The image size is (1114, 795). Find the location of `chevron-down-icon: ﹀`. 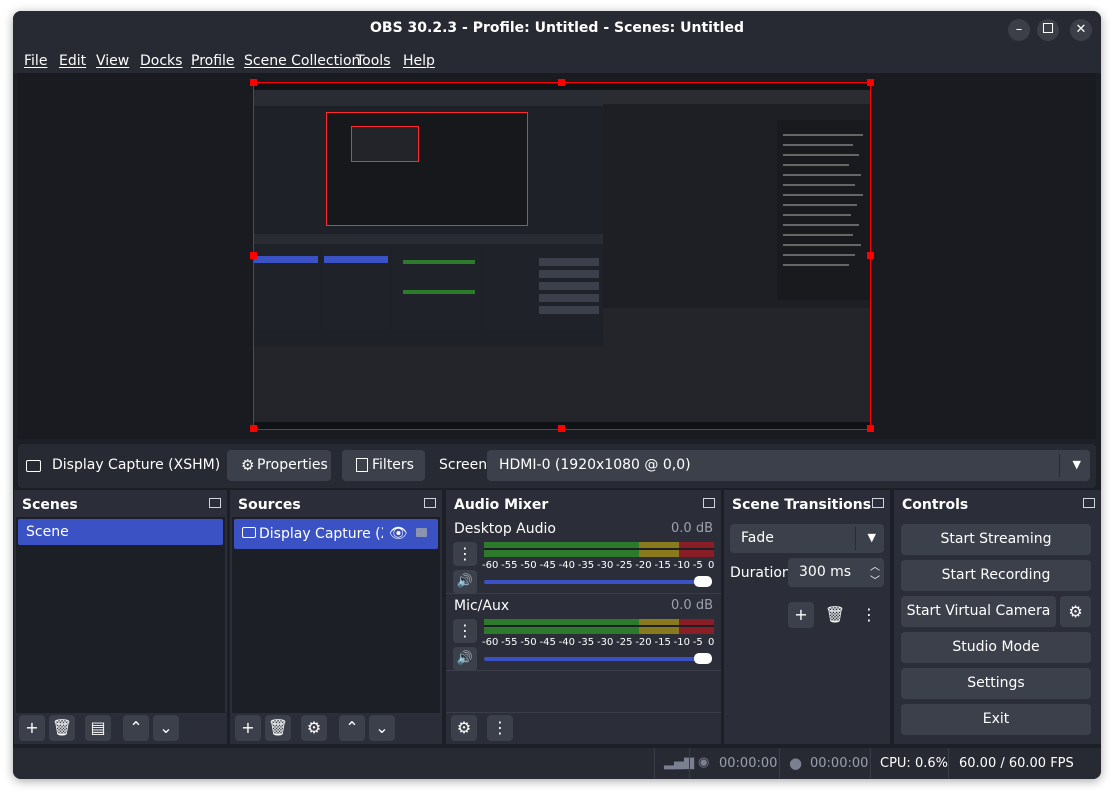

chevron-down-icon: ﹀ is located at coordinates (875, 579).